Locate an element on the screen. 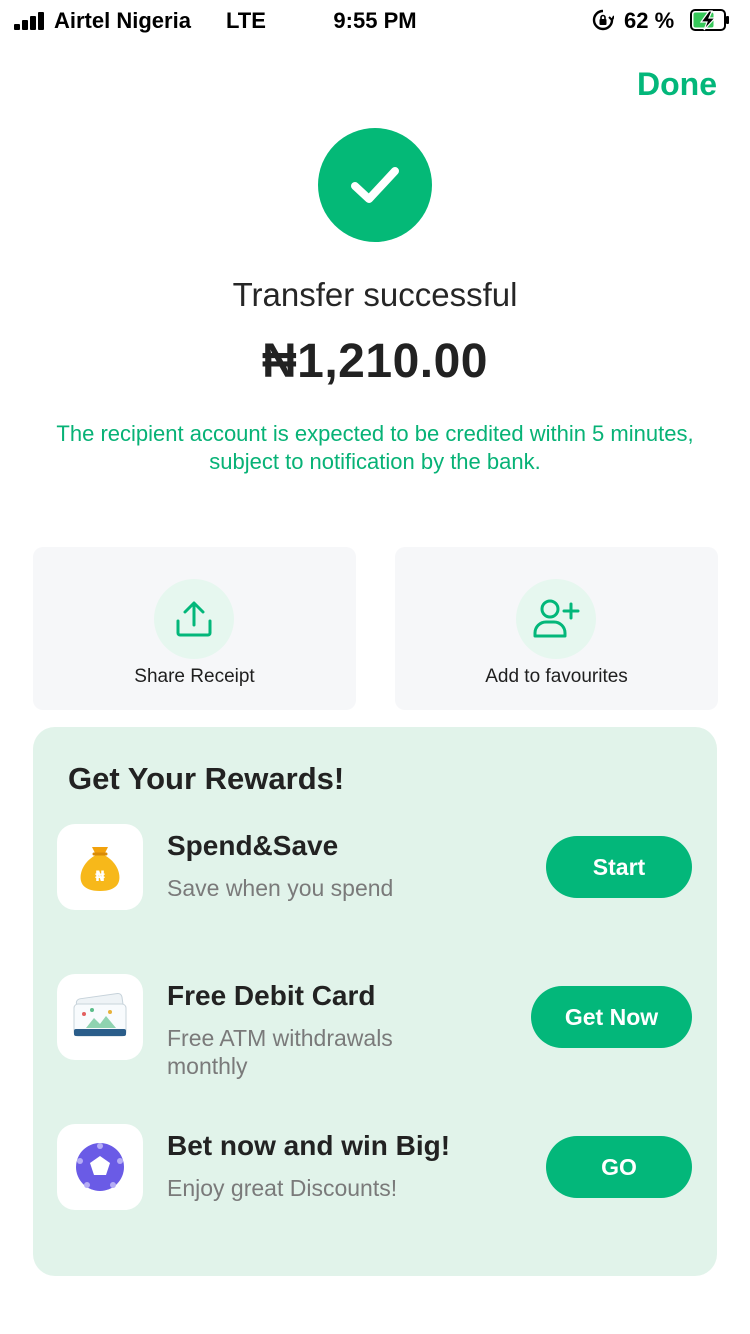  reward-name: Free Debit Card is located at coordinates (271, 995).